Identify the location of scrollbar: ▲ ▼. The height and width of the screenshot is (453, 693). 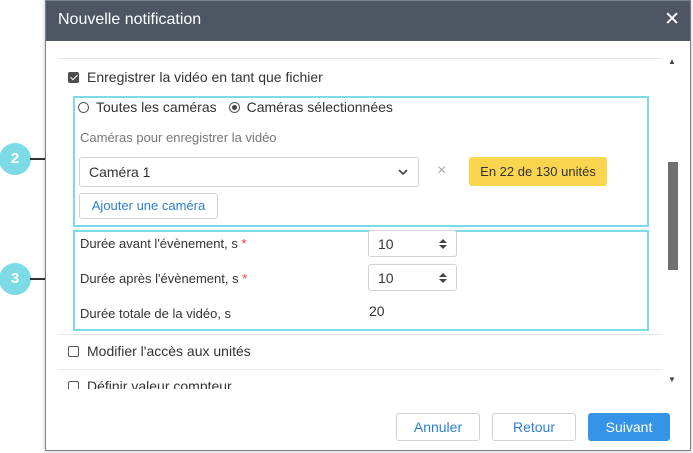
(672, 220).